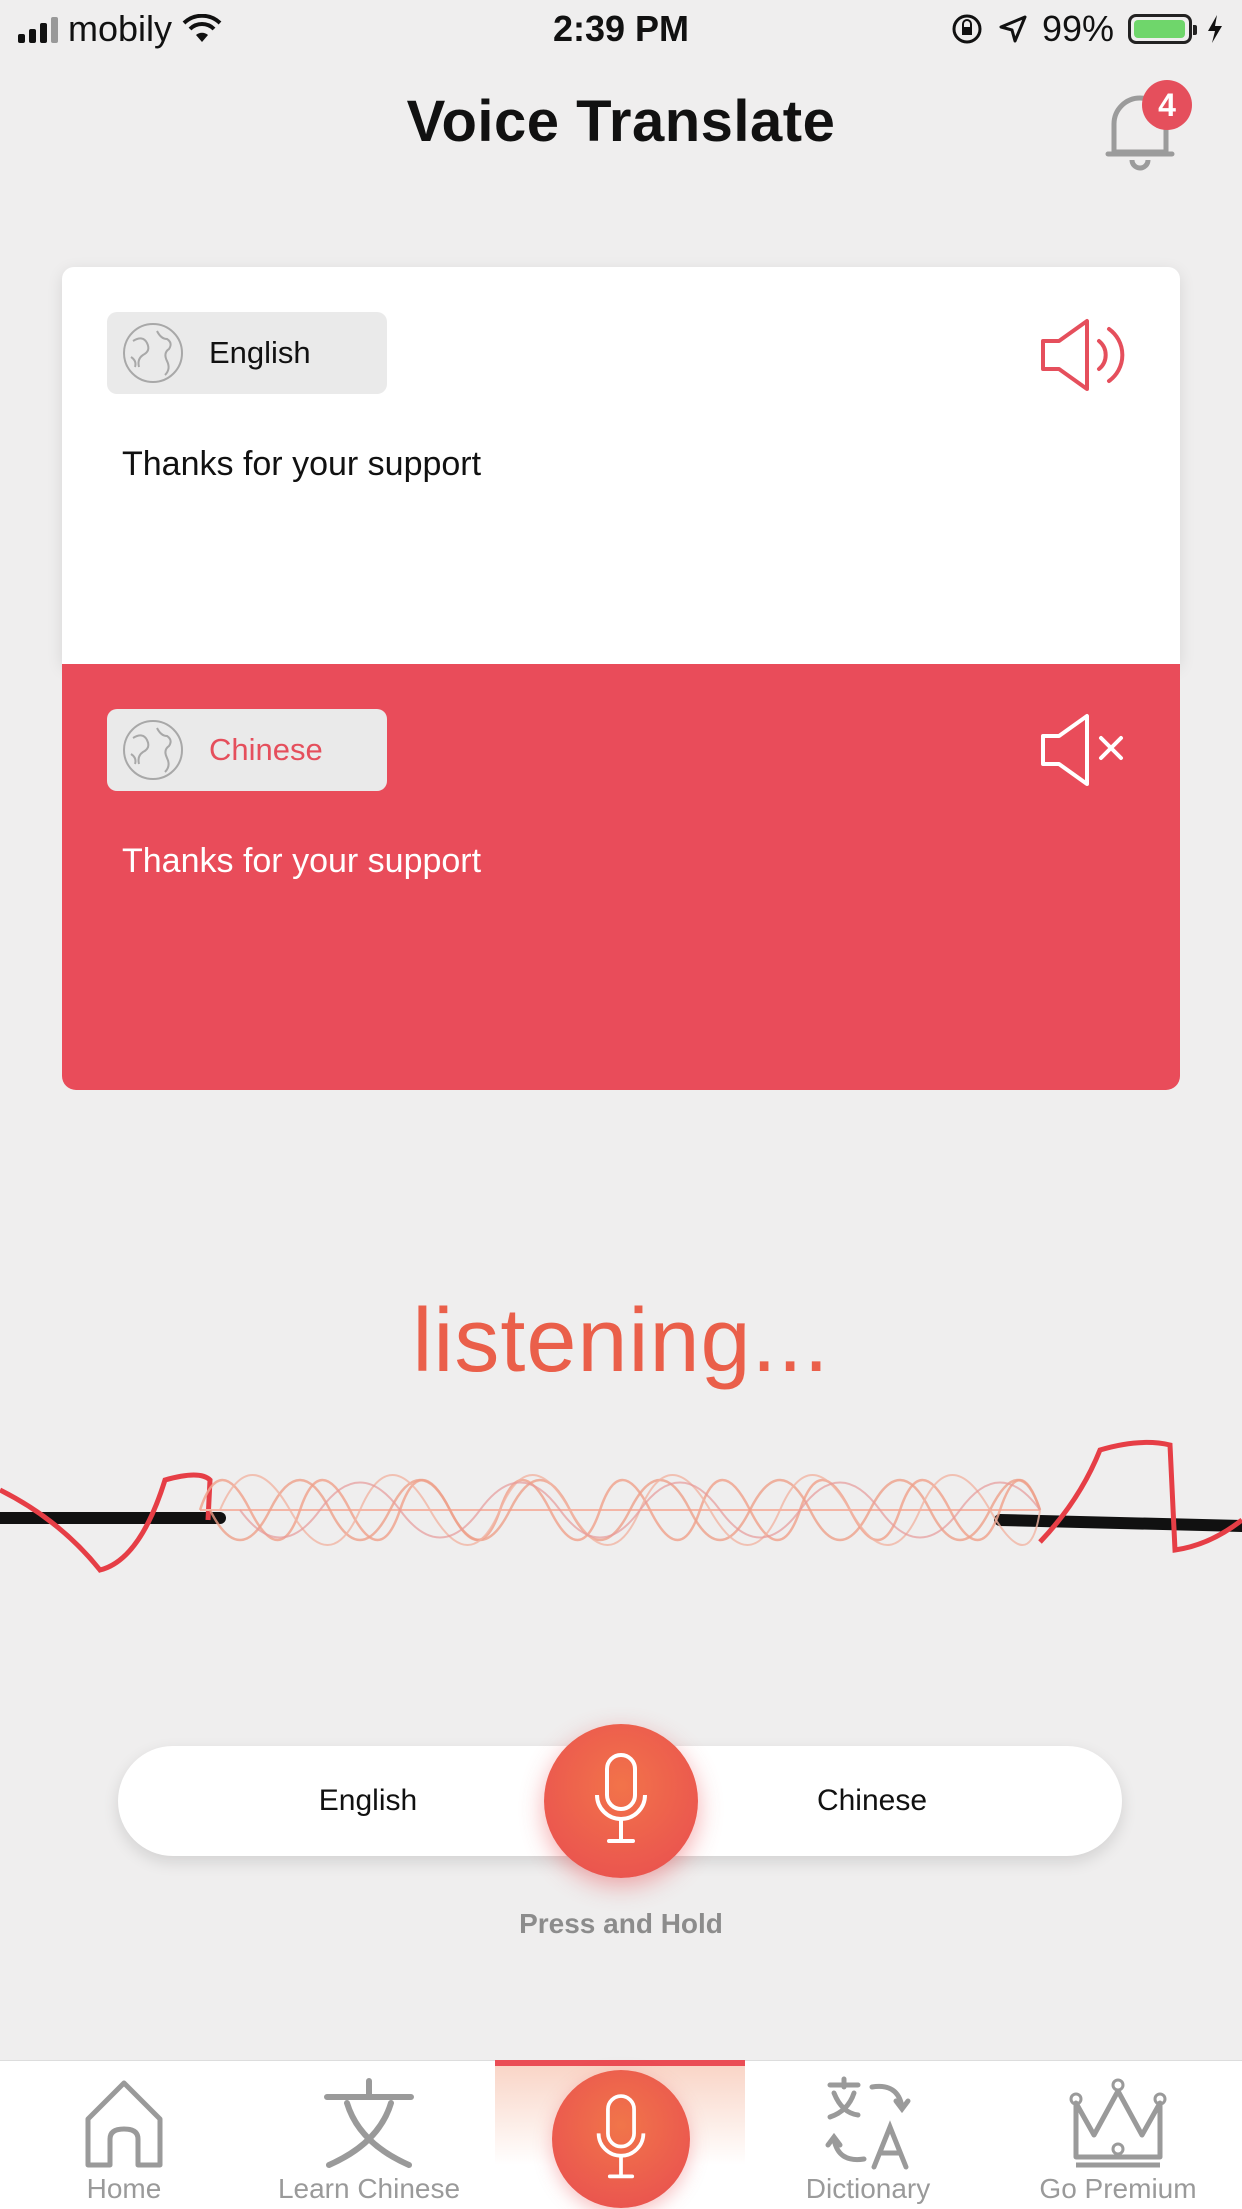  I want to click on source-language-label: English, so click(260, 352).